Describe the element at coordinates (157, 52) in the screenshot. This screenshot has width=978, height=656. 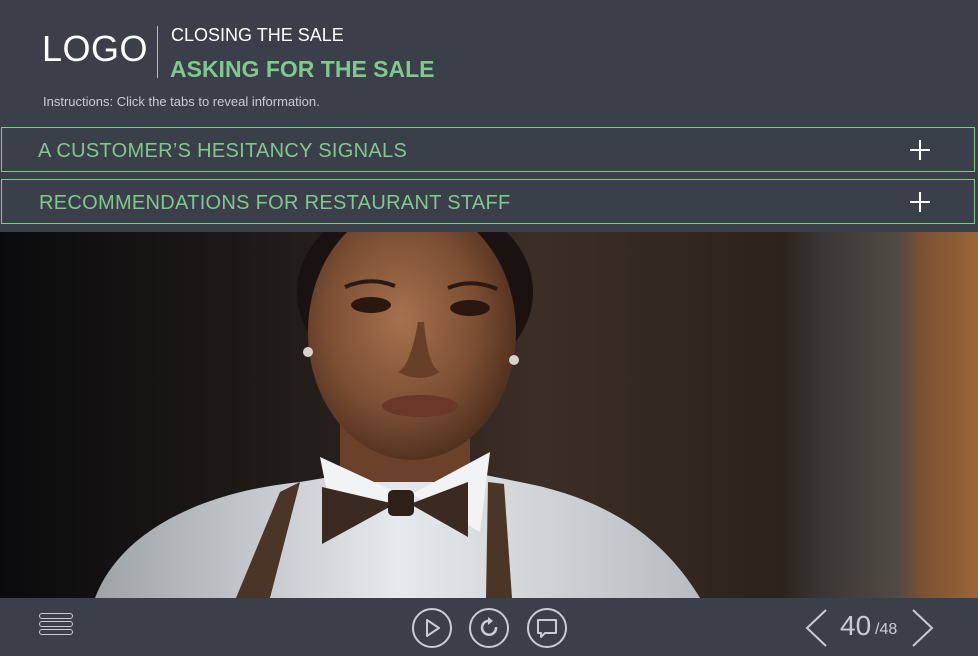
I see `logo-divider` at that location.